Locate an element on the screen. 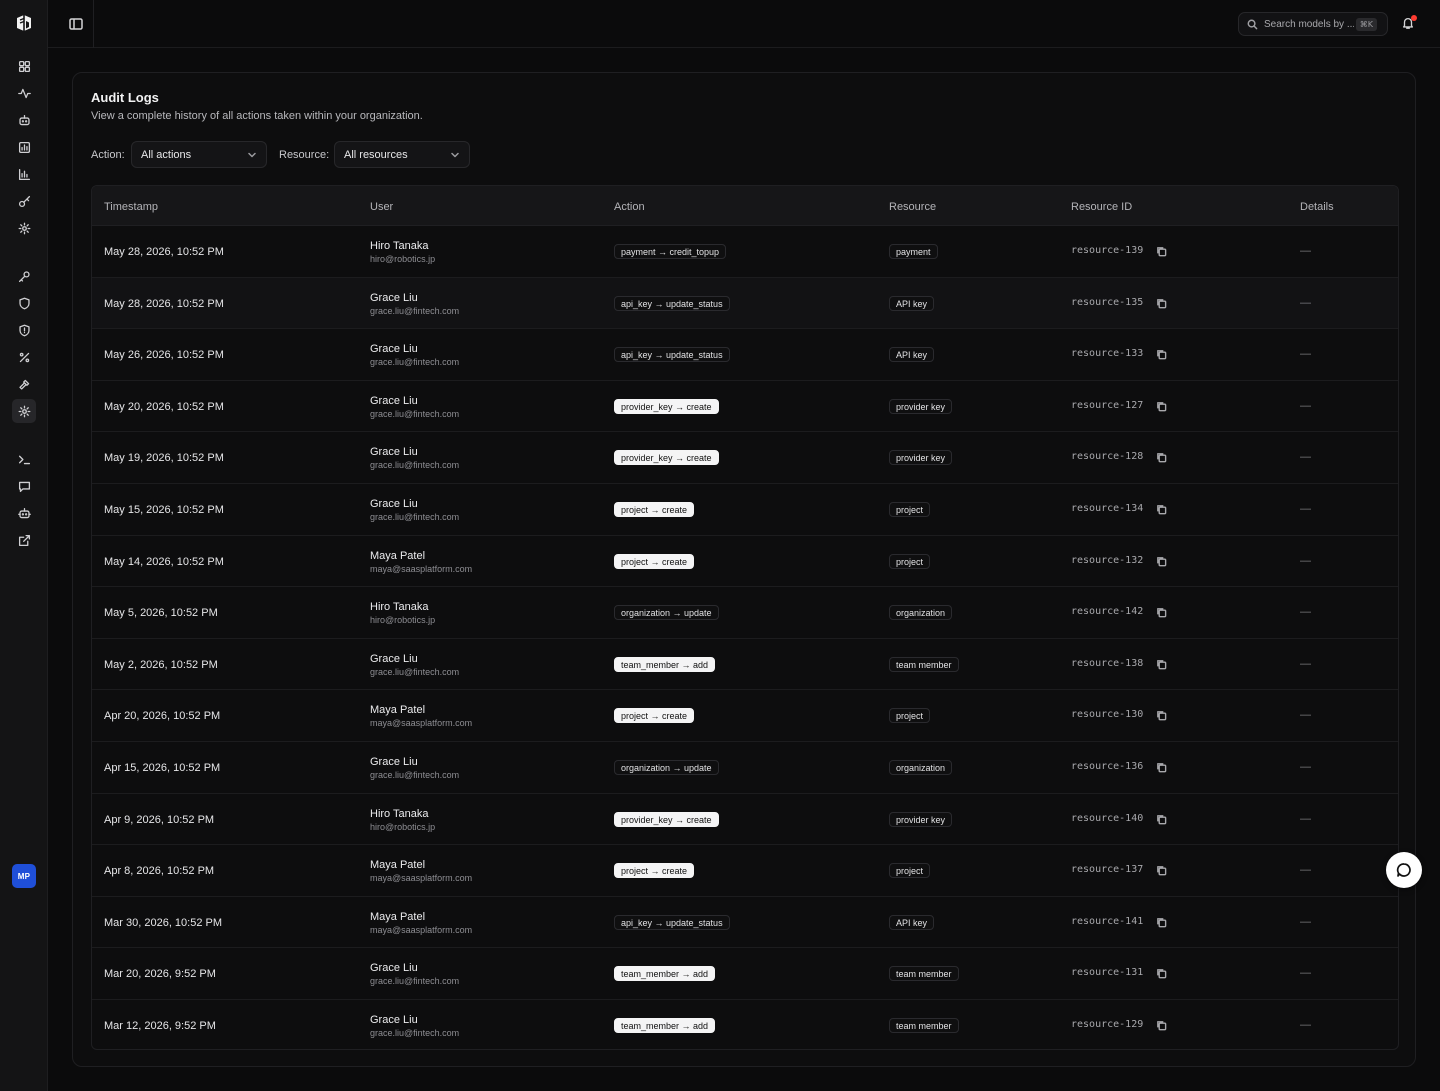  row-resource-id: resource-128 is located at coordinates (1107, 457).